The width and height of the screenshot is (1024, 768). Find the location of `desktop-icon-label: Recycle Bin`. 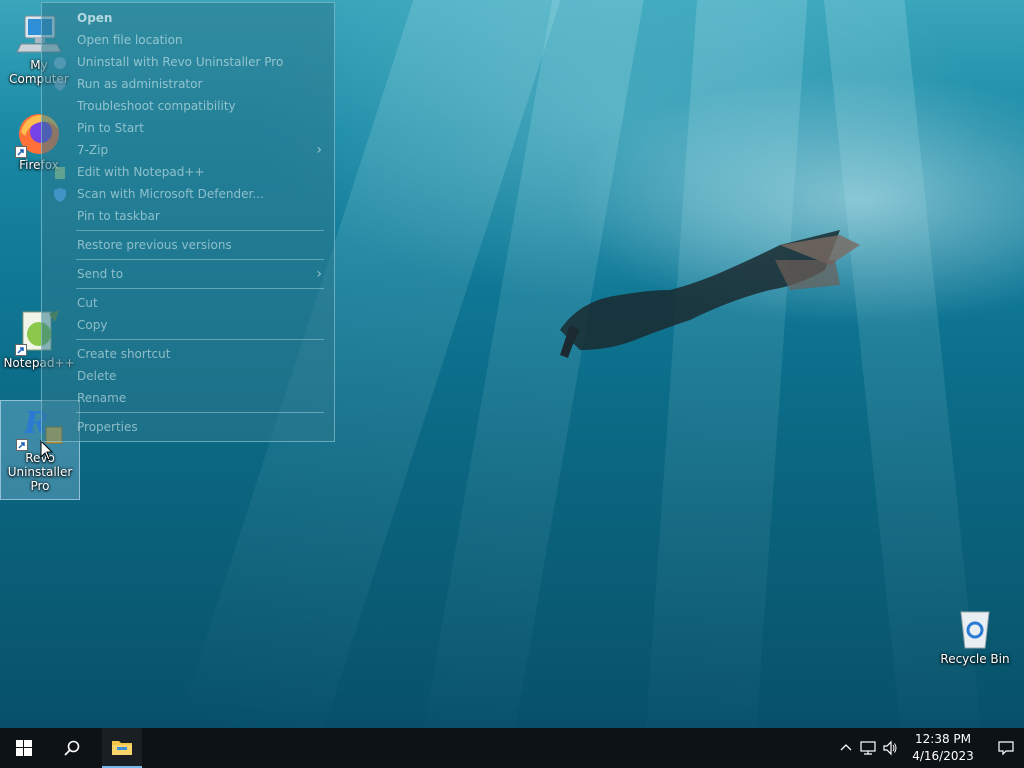

desktop-icon-label: Recycle Bin is located at coordinates (975, 659).